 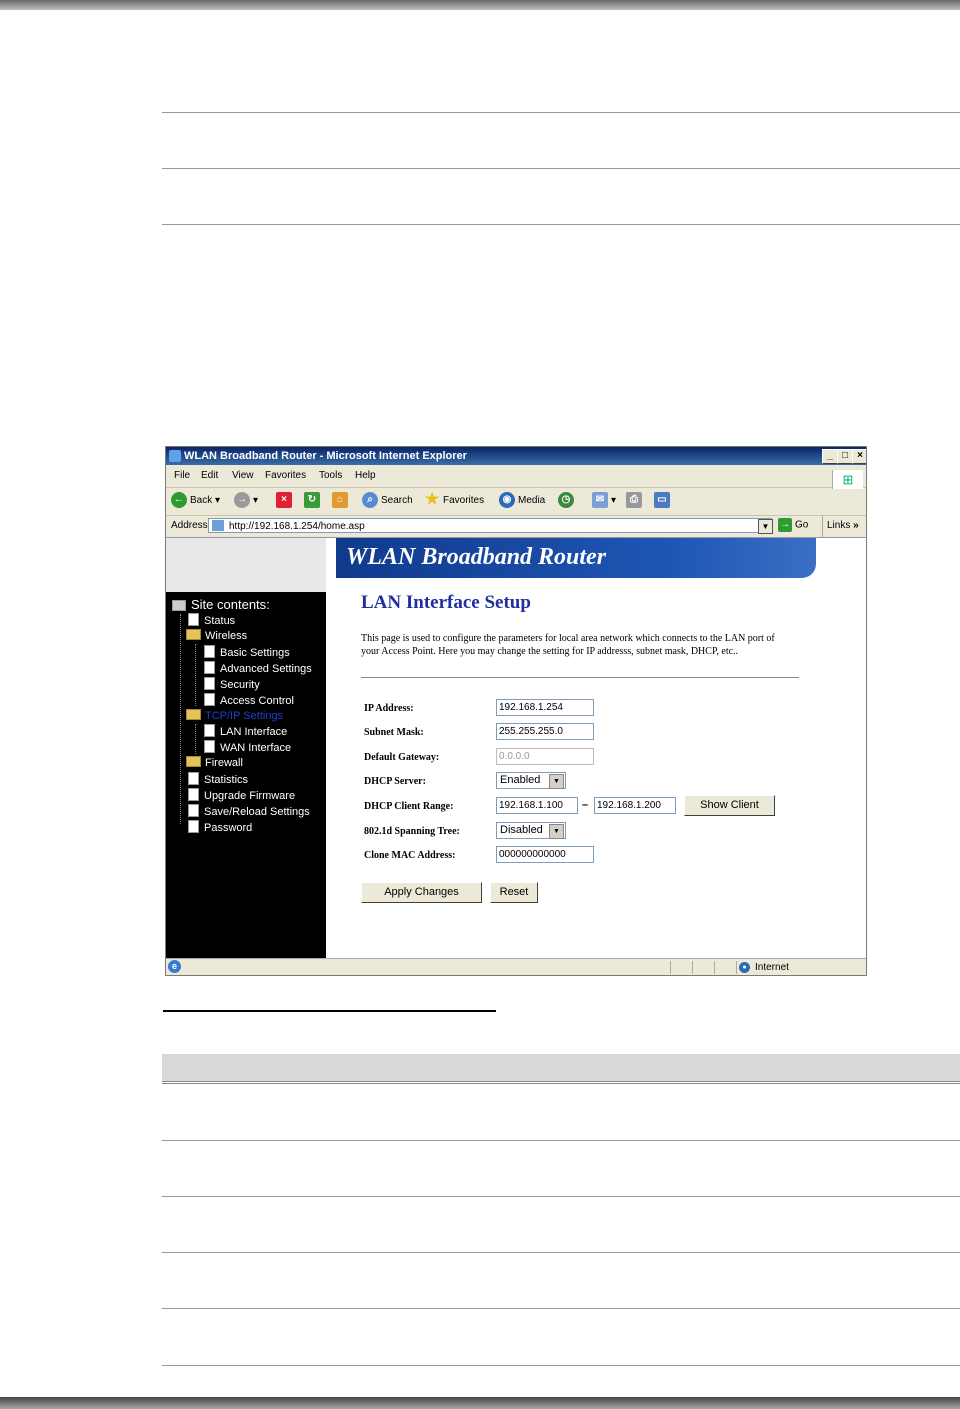 What do you see at coordinates (182, 475) in the screenshot?
I see `menu-file: File` at bounding box center [182, 475].